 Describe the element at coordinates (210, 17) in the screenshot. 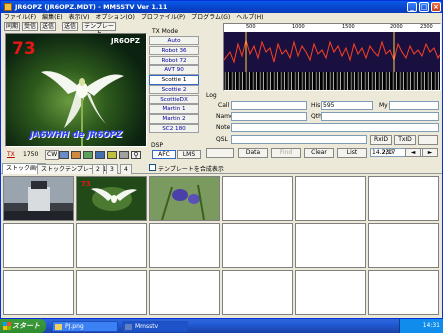

I see `menu-program: プログラム(G)` at that location.